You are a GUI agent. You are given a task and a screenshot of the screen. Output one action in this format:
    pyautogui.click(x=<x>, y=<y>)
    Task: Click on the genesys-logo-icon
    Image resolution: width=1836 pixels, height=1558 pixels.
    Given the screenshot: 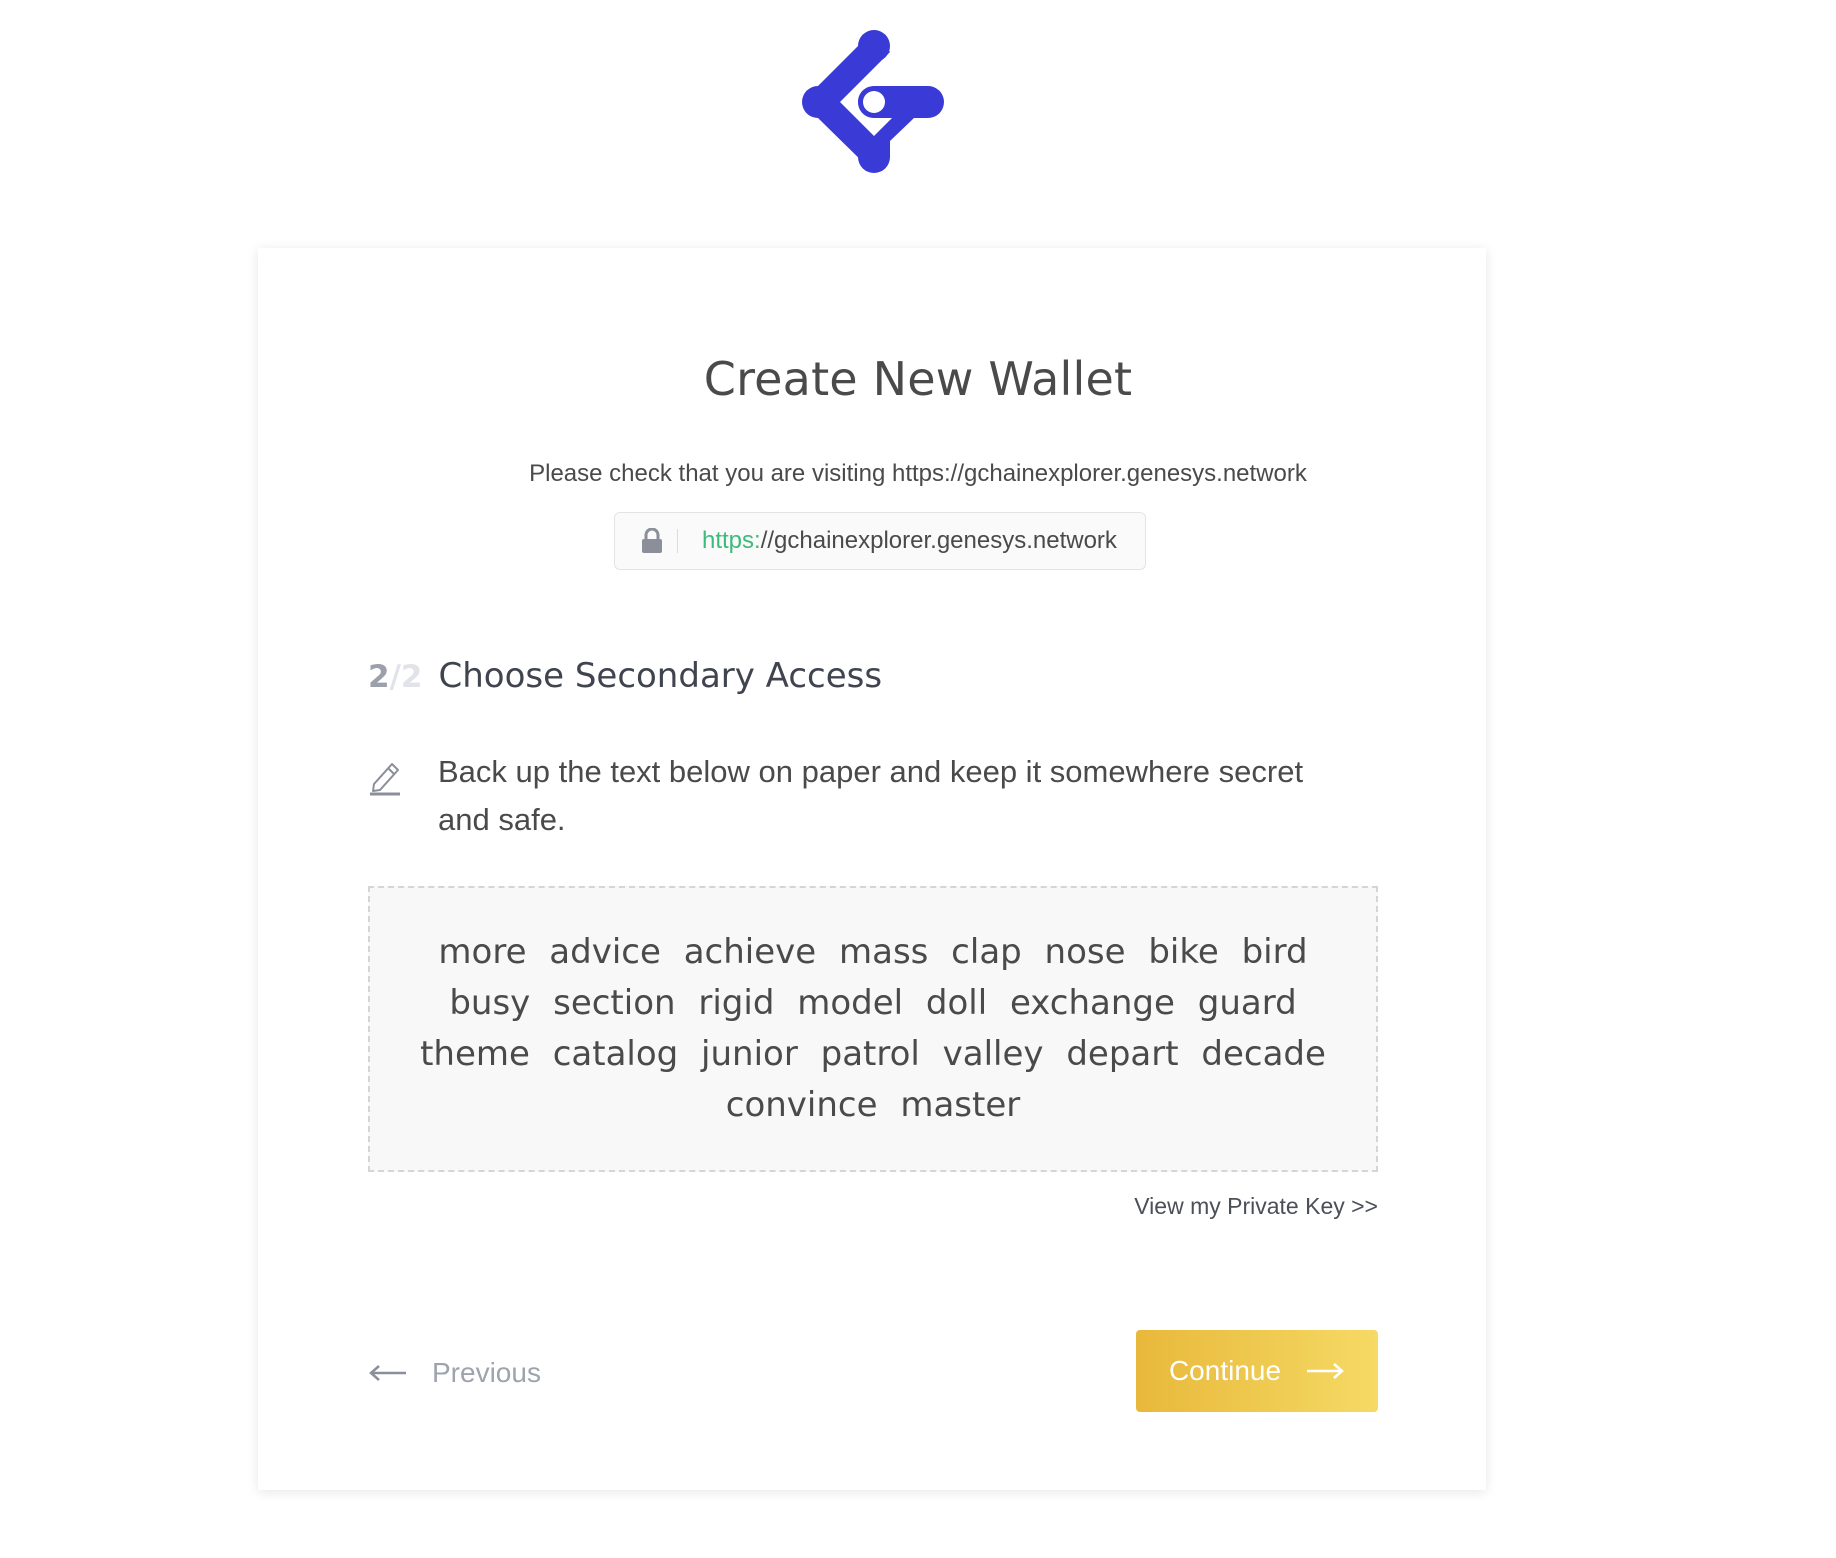 What is the action you would take?
    pyautogui.click(x=874, y=102)
    